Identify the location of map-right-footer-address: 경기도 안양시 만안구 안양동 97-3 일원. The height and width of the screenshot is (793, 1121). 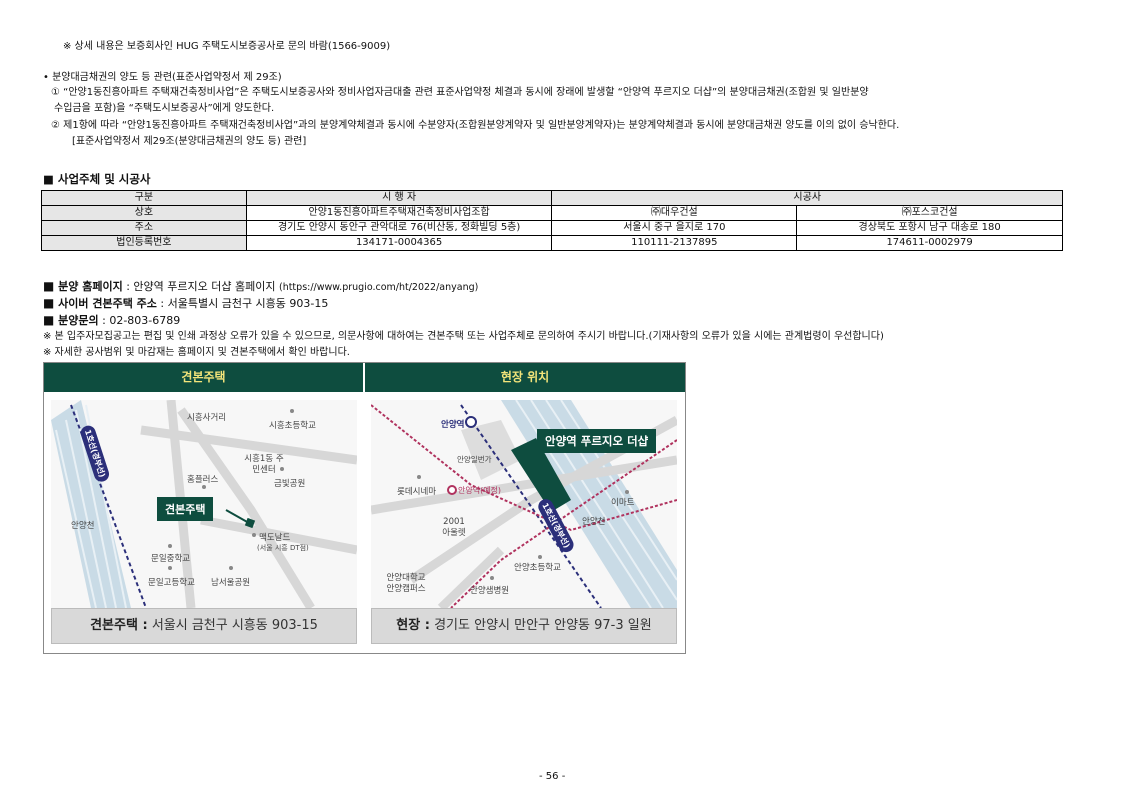
(543, 625).